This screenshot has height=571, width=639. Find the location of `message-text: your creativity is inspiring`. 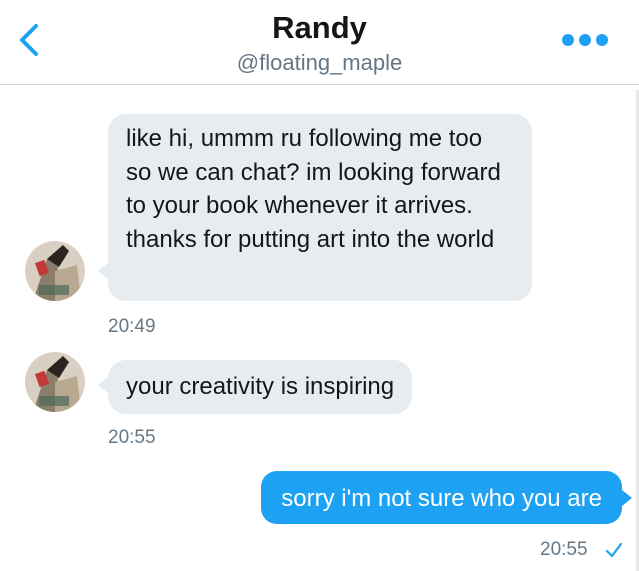

message-text: your creativity is inspiring is located at coordinates (260, 386).